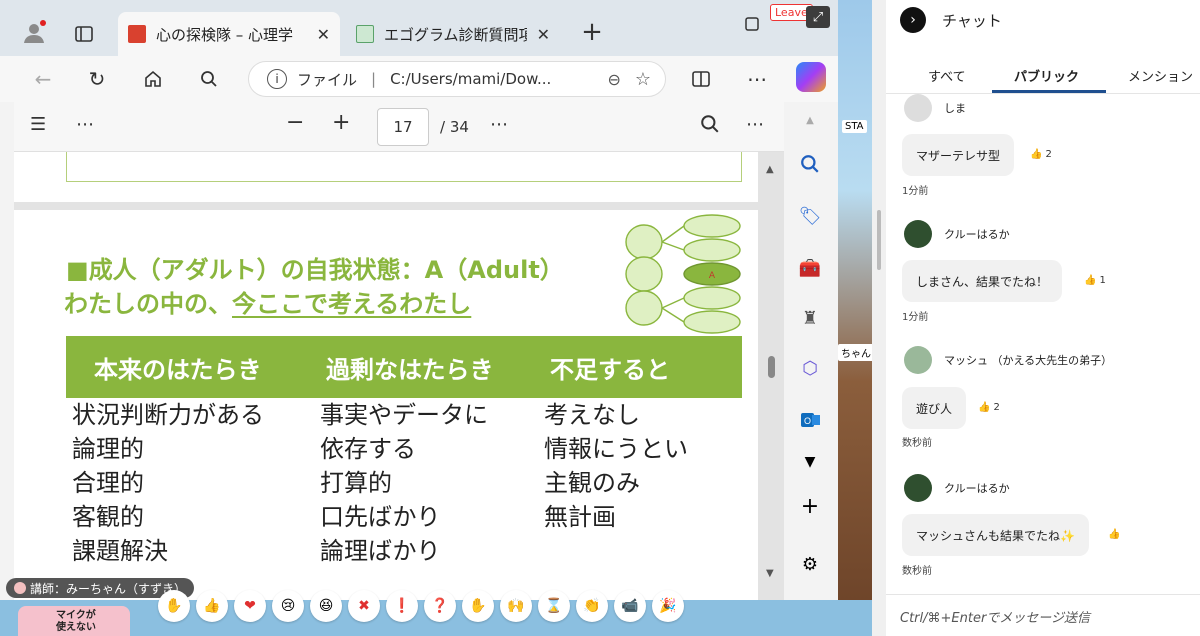 This screenshot has height=636, width=1200. I want to click on page-total: / 34, so click(454, 127).